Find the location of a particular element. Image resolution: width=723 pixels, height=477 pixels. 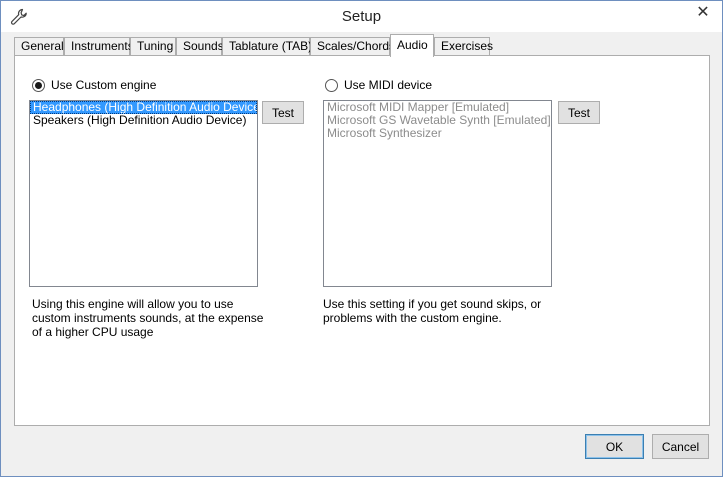

tab-tablature: Tablature (TAB) is located at coordinates (267, 46).